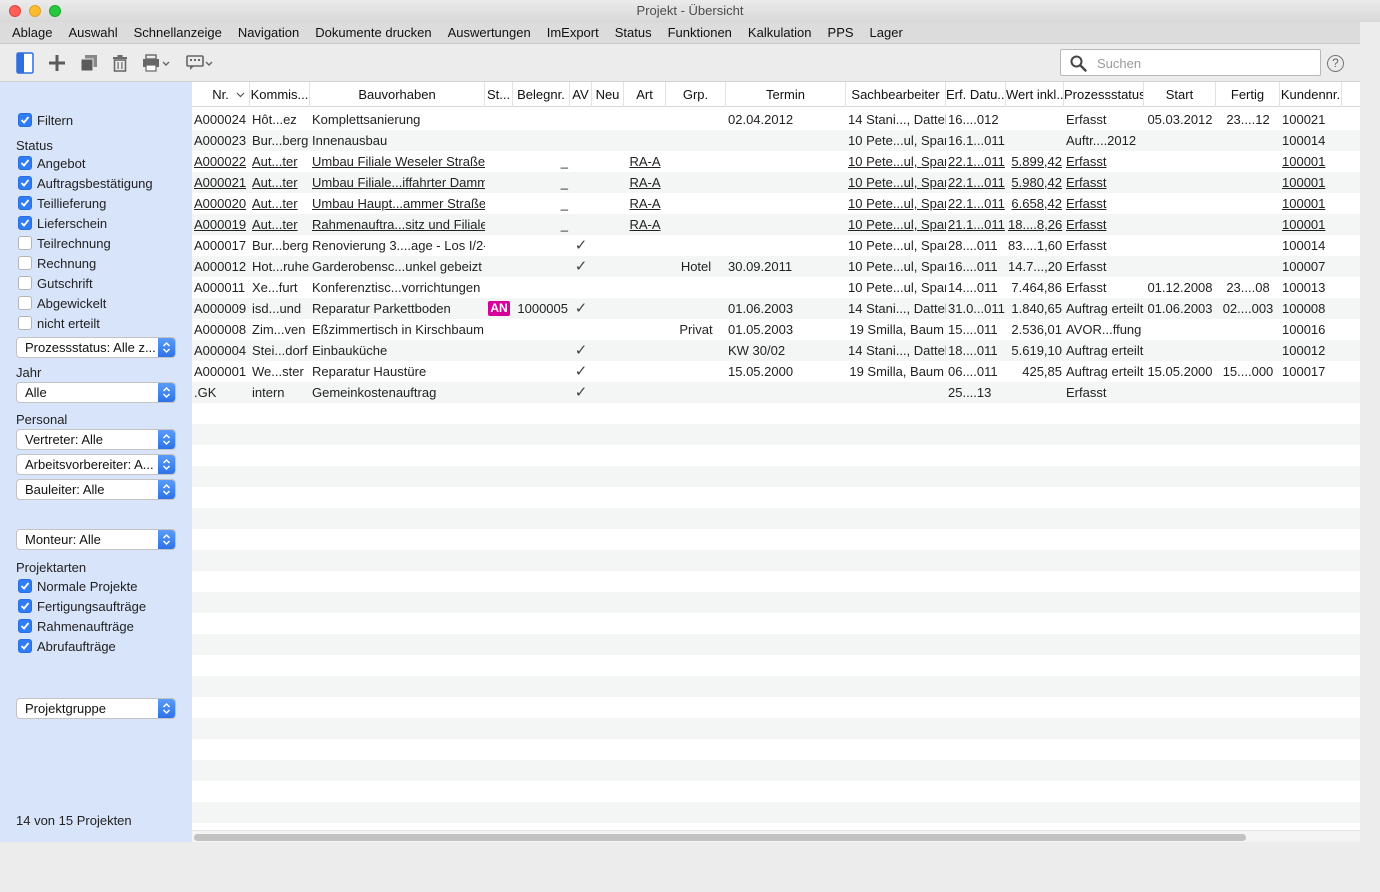  What do you see at coordinates (542, 308) in the screenshot?
I see `cell-beleg-text: 1000005` at bounding box center [542, 308].